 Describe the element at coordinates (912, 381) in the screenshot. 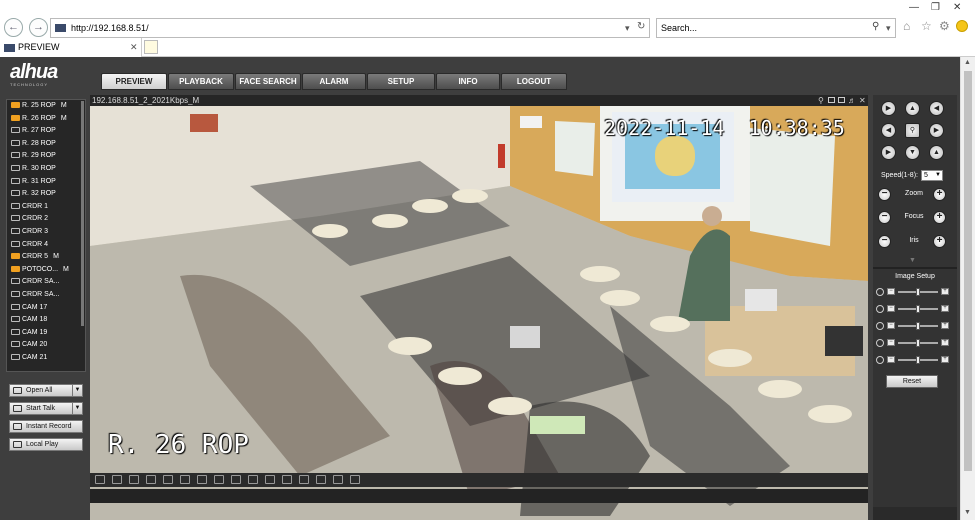

I see `reset-button: Reset` at that location.